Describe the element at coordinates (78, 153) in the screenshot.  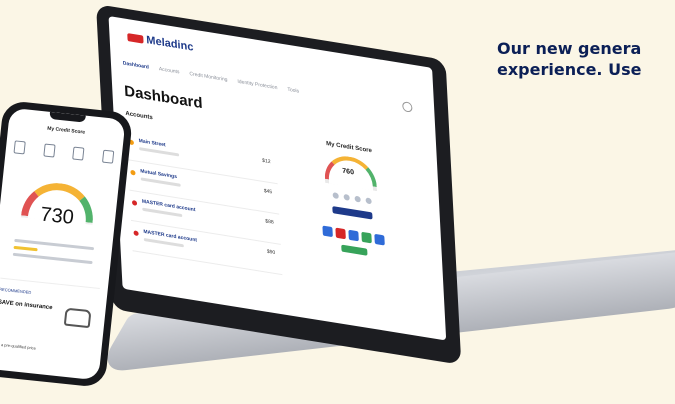
I see `alerts-icon` at that location.